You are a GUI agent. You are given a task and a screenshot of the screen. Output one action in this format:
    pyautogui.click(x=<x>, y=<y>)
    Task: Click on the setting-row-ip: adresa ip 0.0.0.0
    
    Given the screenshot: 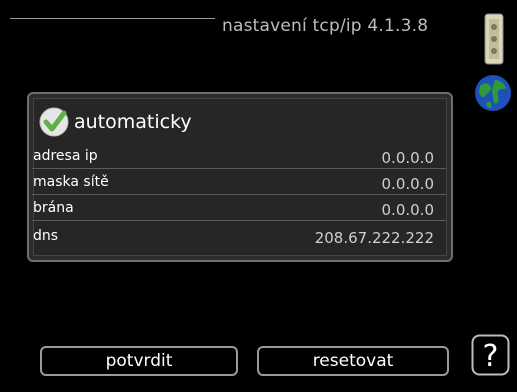 What is the action you would take?
    pyautogui.click(x=239, y=157)
    